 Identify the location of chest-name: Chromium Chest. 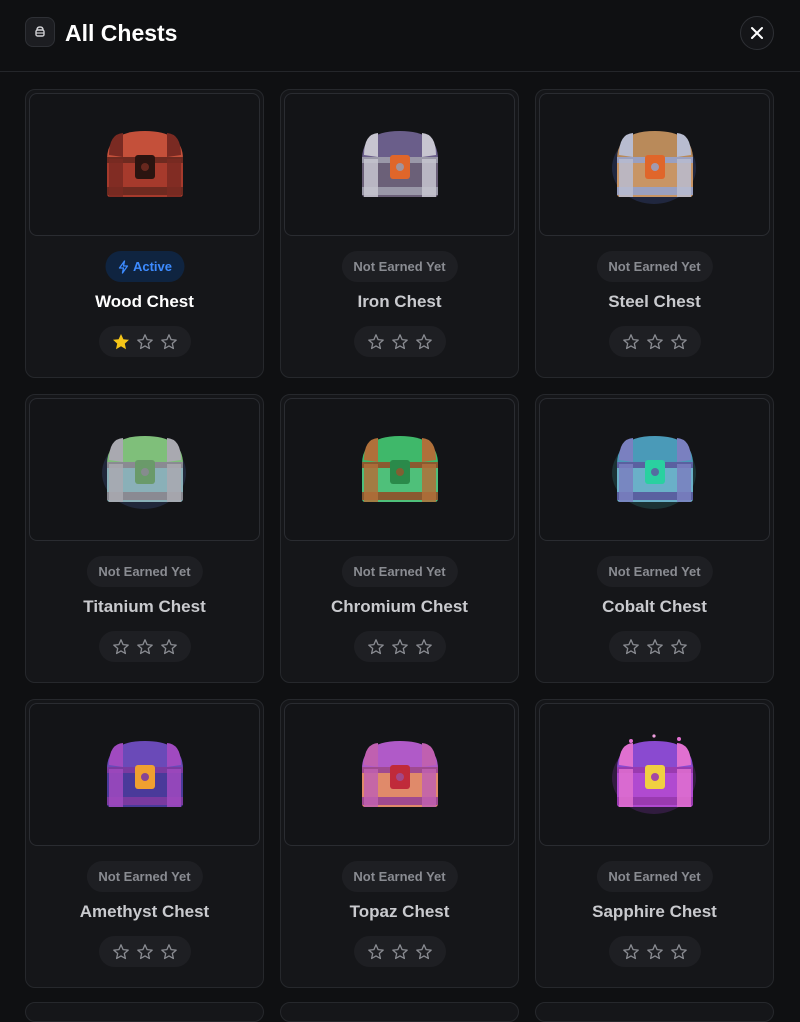
(399, 606).